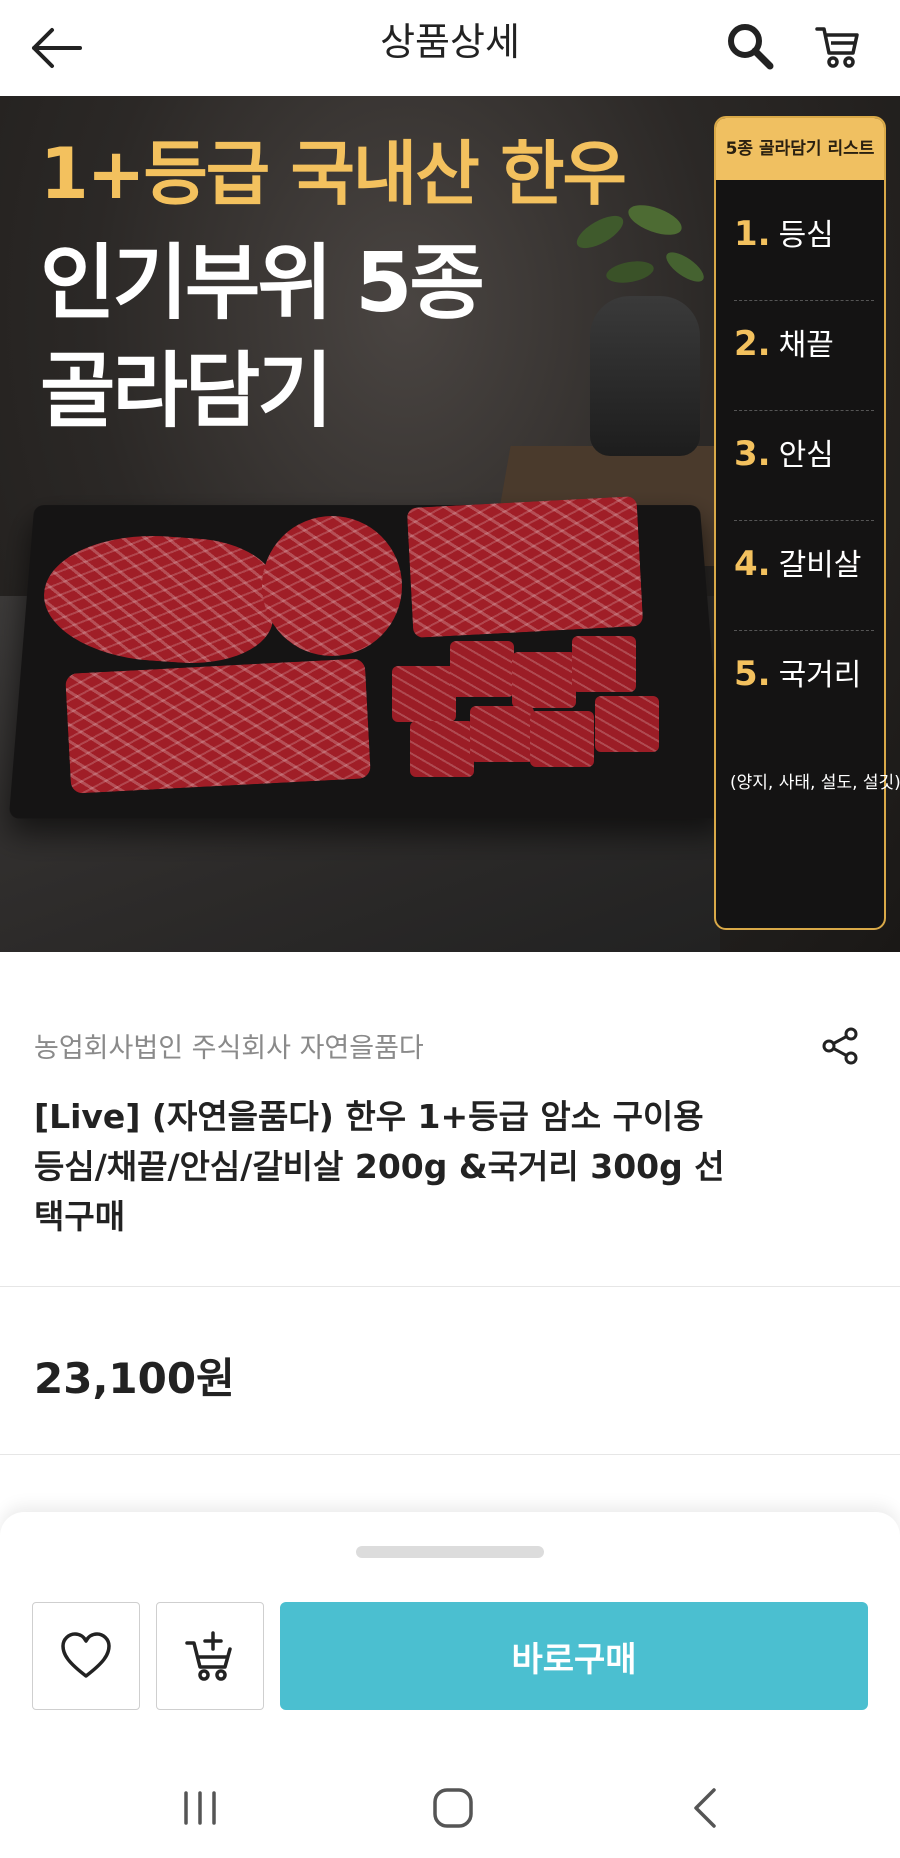 The image size is (900, 1858). I want to click on headline-line-2: 골라담기, so click(186, 391).